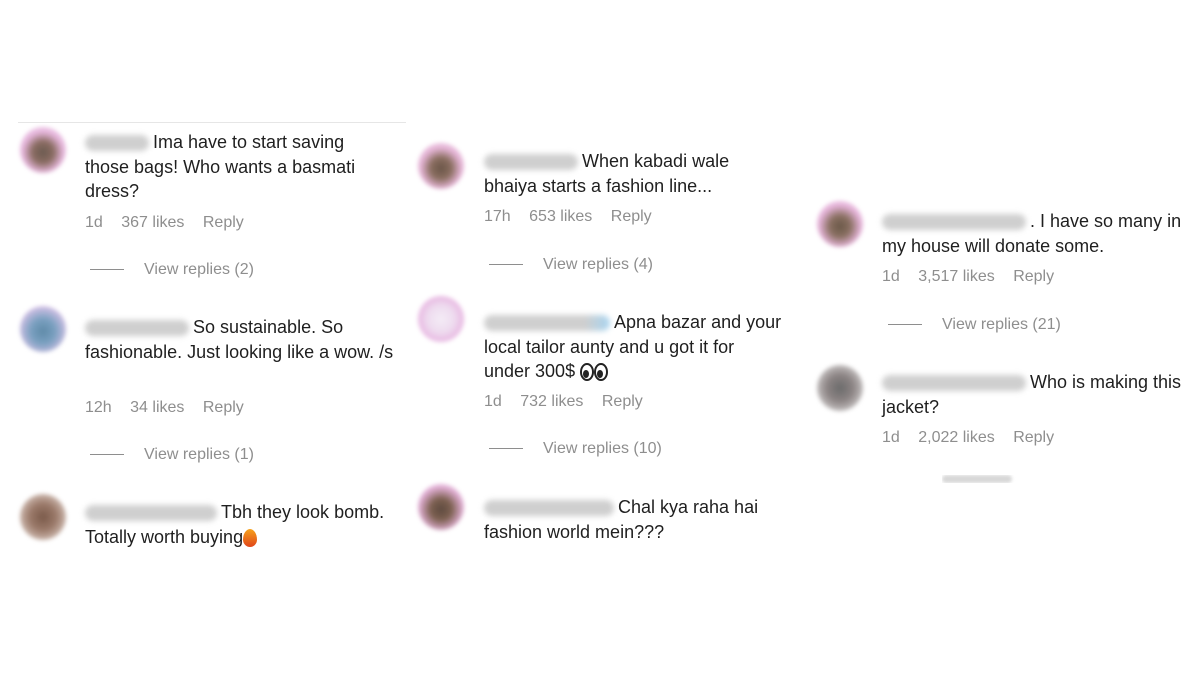  Describe the element at coordinates (571, 265) in the screenshot. I see `view-replies-button: View replies (4)` at that location.